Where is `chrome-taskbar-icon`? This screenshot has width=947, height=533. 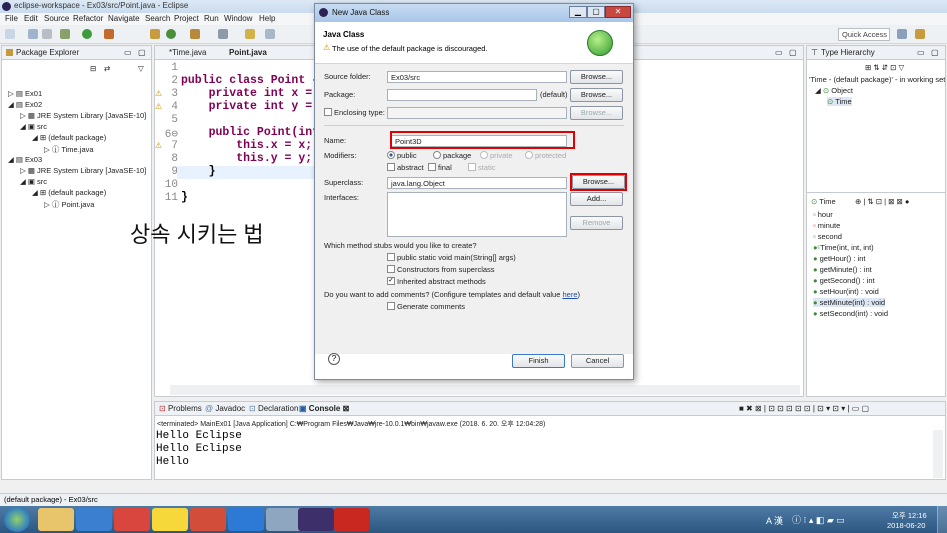
chrome-taskbar-icon is located at coordinates (132, 519).